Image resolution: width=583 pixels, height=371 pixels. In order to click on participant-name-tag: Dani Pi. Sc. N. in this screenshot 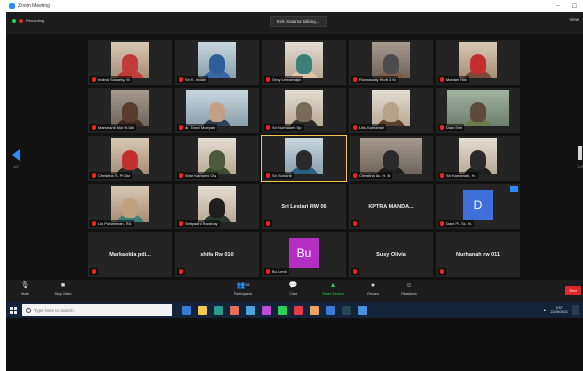, I will do `click(456, 223)`.